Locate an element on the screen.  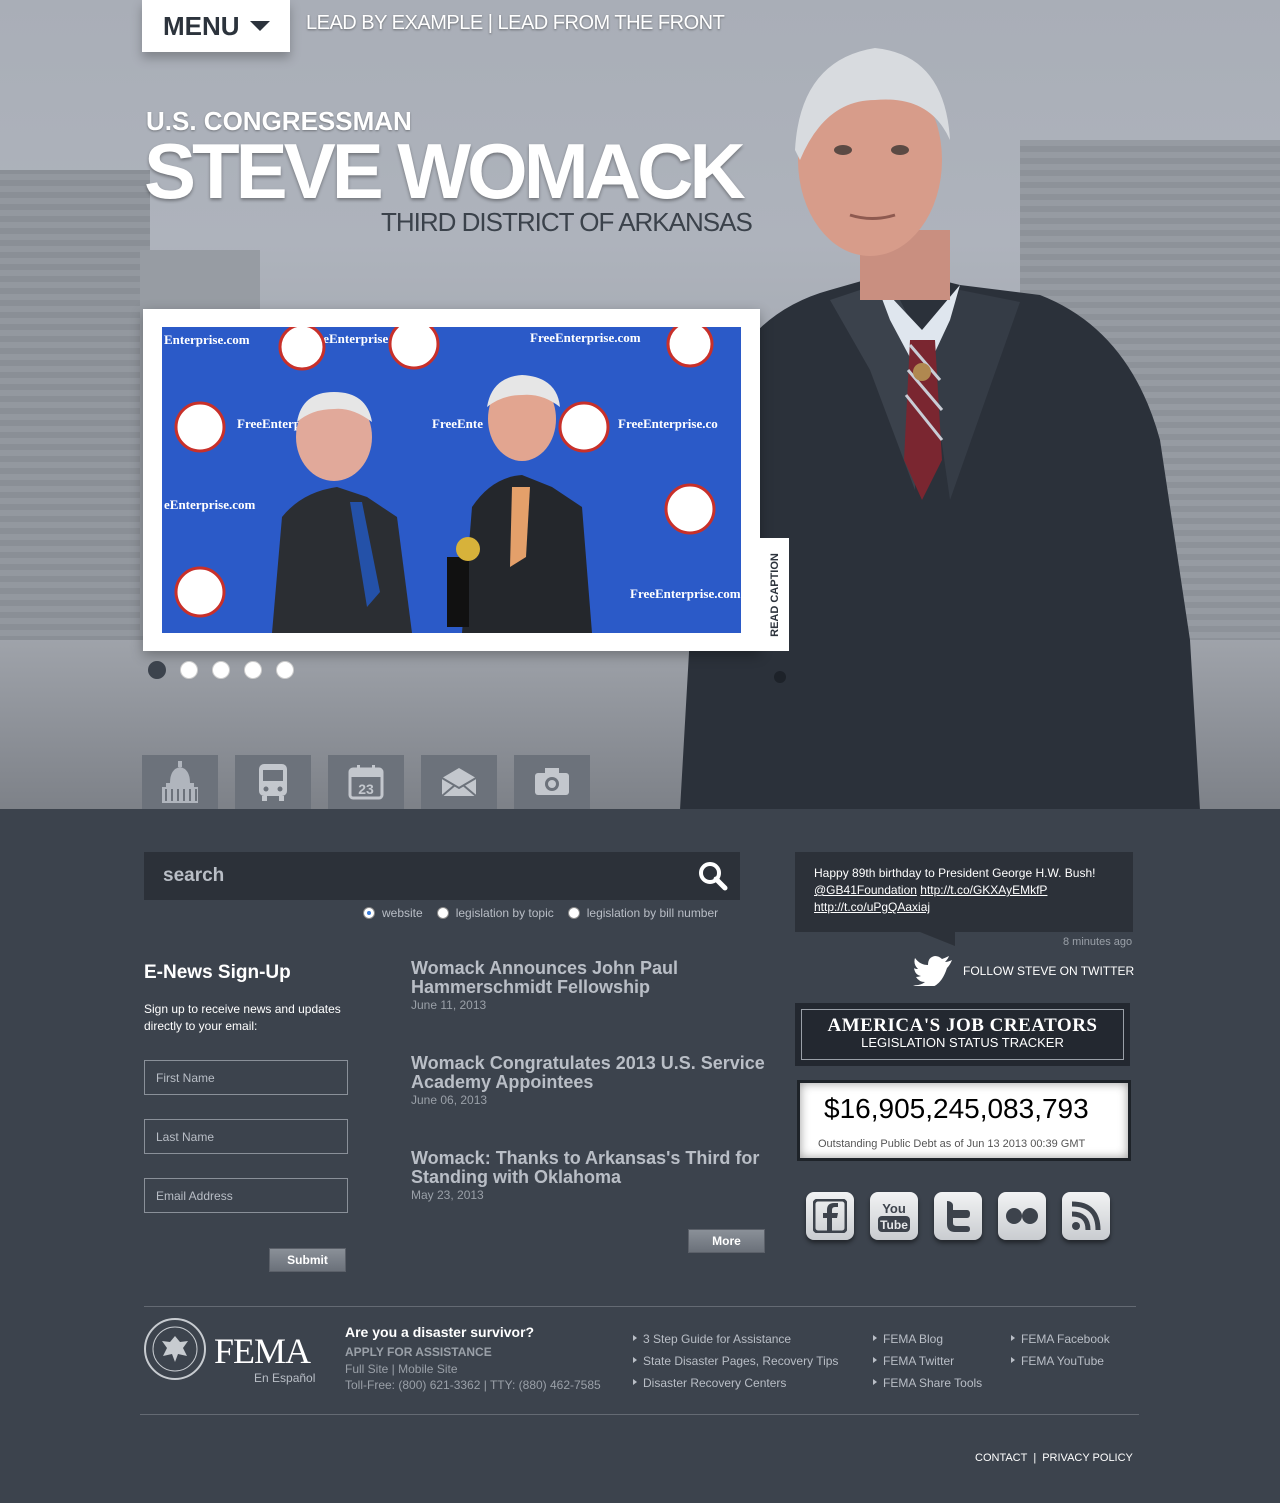
page-title: STEVE WOMACK is located at coordinates (445, 171).